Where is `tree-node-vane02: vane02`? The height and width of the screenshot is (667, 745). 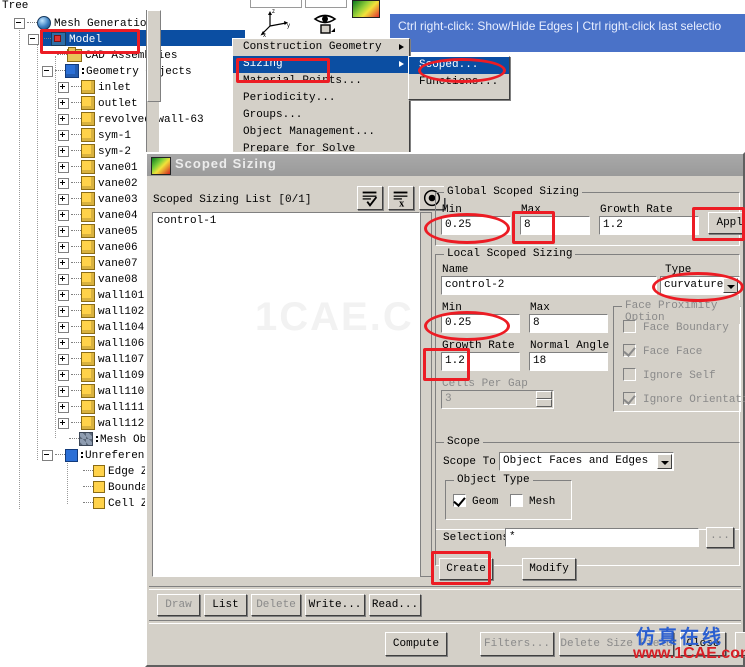 tree-node-vane02: vane02 is located at coordinates (98, 184).